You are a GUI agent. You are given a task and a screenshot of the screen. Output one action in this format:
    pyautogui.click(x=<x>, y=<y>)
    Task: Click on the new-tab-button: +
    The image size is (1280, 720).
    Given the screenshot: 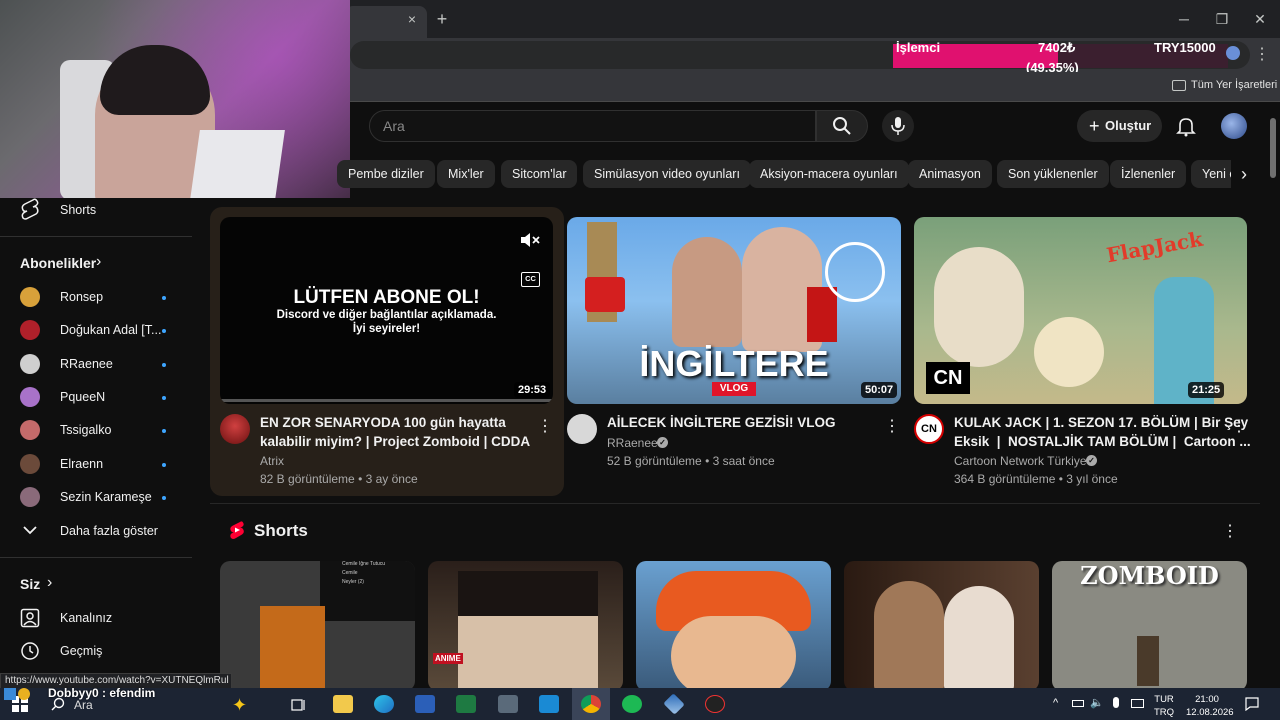 What is the action you would take?
    pyautogui.click(x=442, y=19)
    